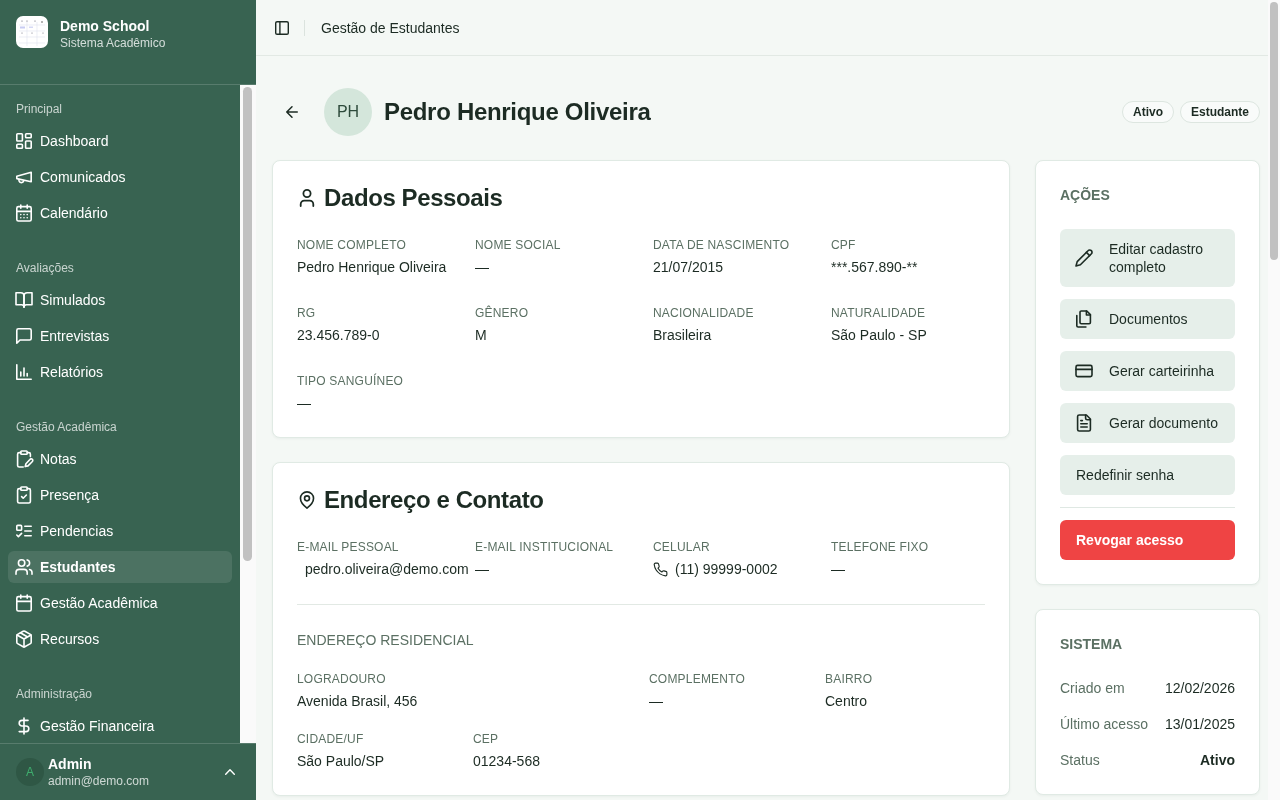 The width and height of the screenshot is (1280, 800). I want to click on info-value: 13/01/2025, so click(1199, 724).